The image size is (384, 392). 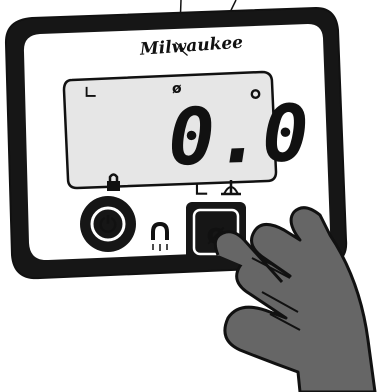 What do you see at coordinates (255, 102) in the screenshot?
I see `lcd-degree-symbol: °` at bounding box center [255, 102].